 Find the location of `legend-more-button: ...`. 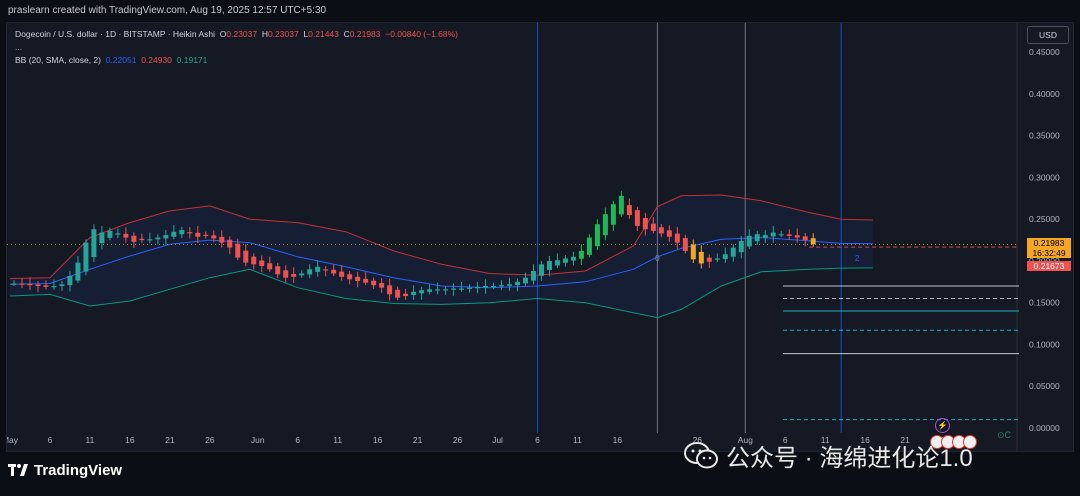

legend-more-button: ... is located at coordinates (236, 47).